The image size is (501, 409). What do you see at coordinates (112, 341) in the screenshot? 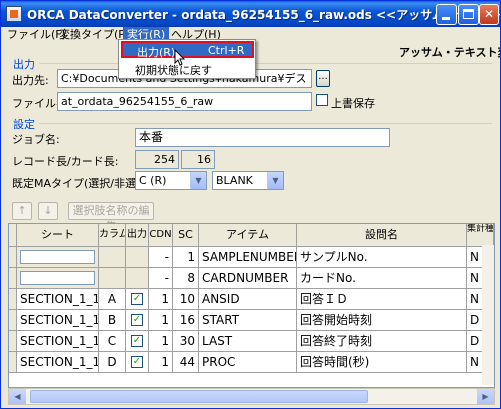
I see `grid-cell-column: C` at bounding box center [112, 341].